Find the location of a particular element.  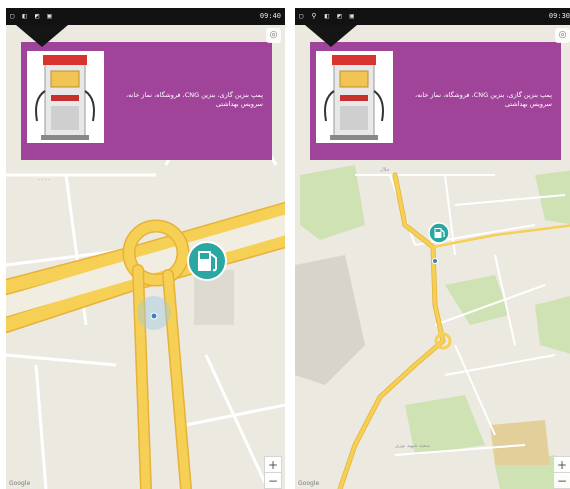

status-time: 09:40 is located at coordinates (270, 16).